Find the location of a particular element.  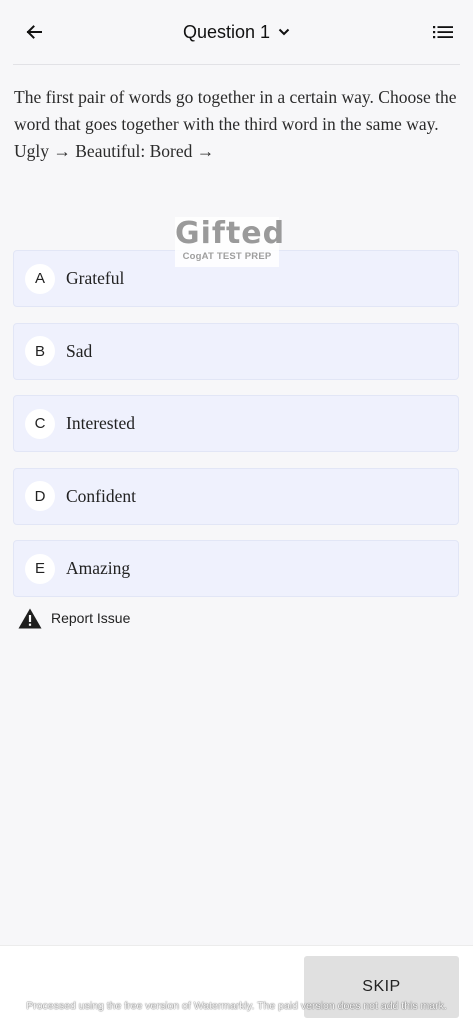

report-issue-label: Report Issue is located at coordinates (91, 618).